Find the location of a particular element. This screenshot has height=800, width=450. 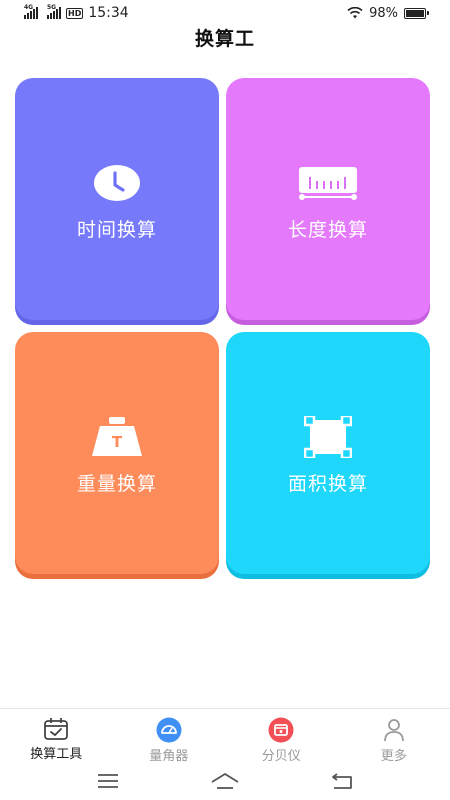

bottom-divider is located at coordinates (225, 708).